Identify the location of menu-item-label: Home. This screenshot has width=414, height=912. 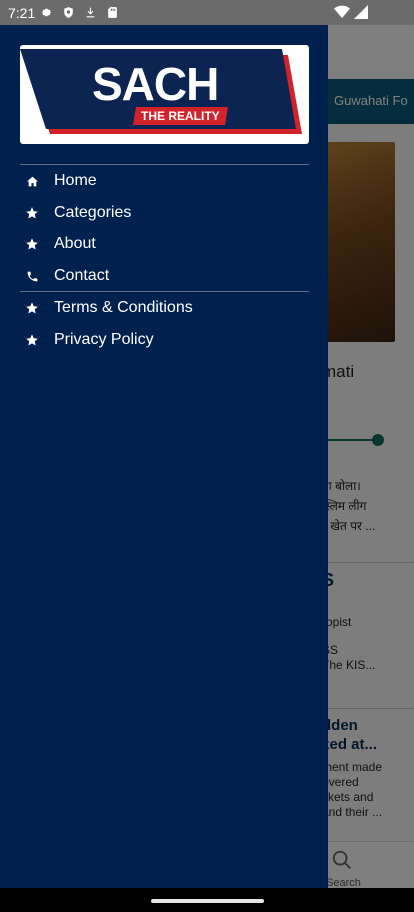
(75, 180).